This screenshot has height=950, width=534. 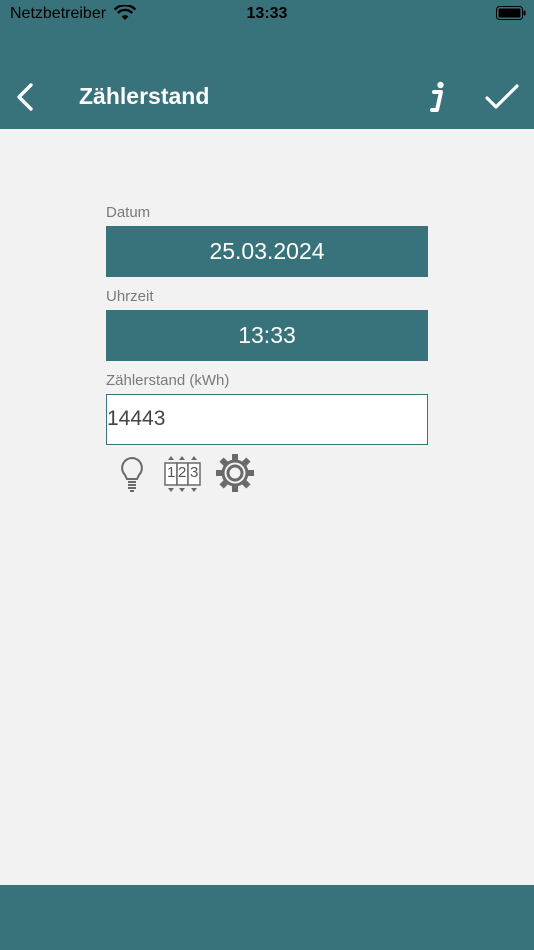 I want to click on counter-digit-2: 2, so click(x=182, y=472).